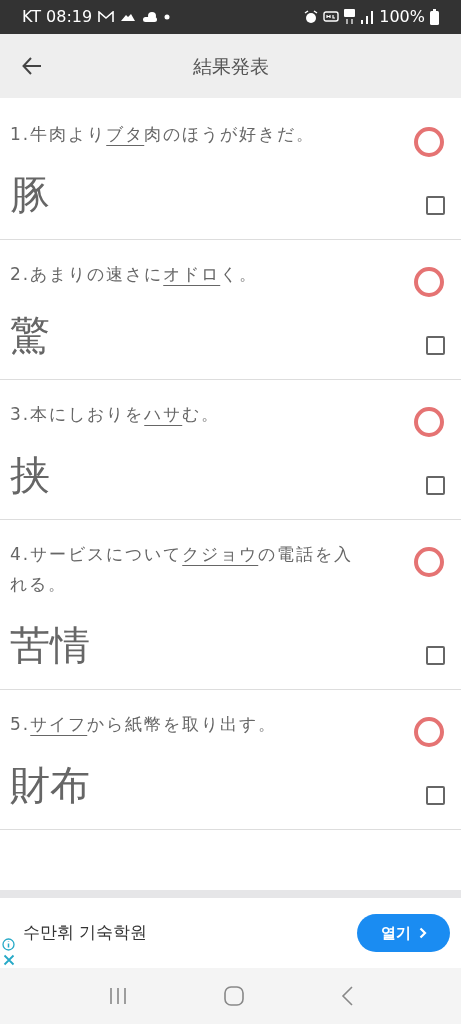 The width and height of the screenshot is (461, 1024). I want to click on dot-icon, so click(167, 17).